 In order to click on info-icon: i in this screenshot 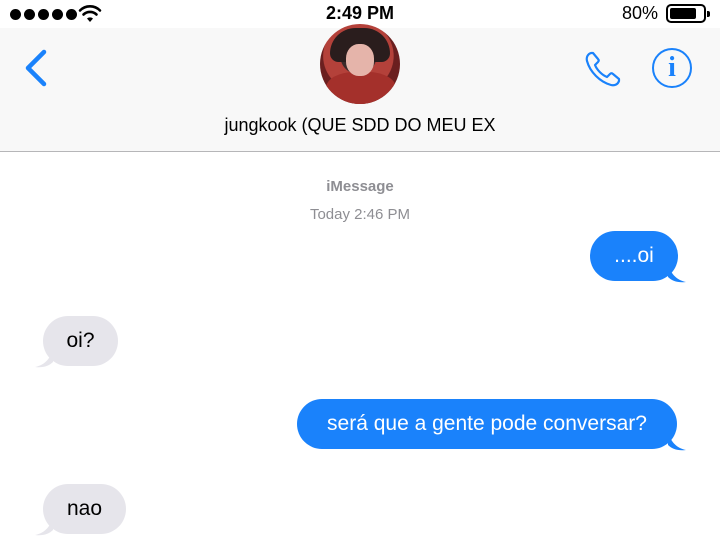, I will do `click(672, 68)`.